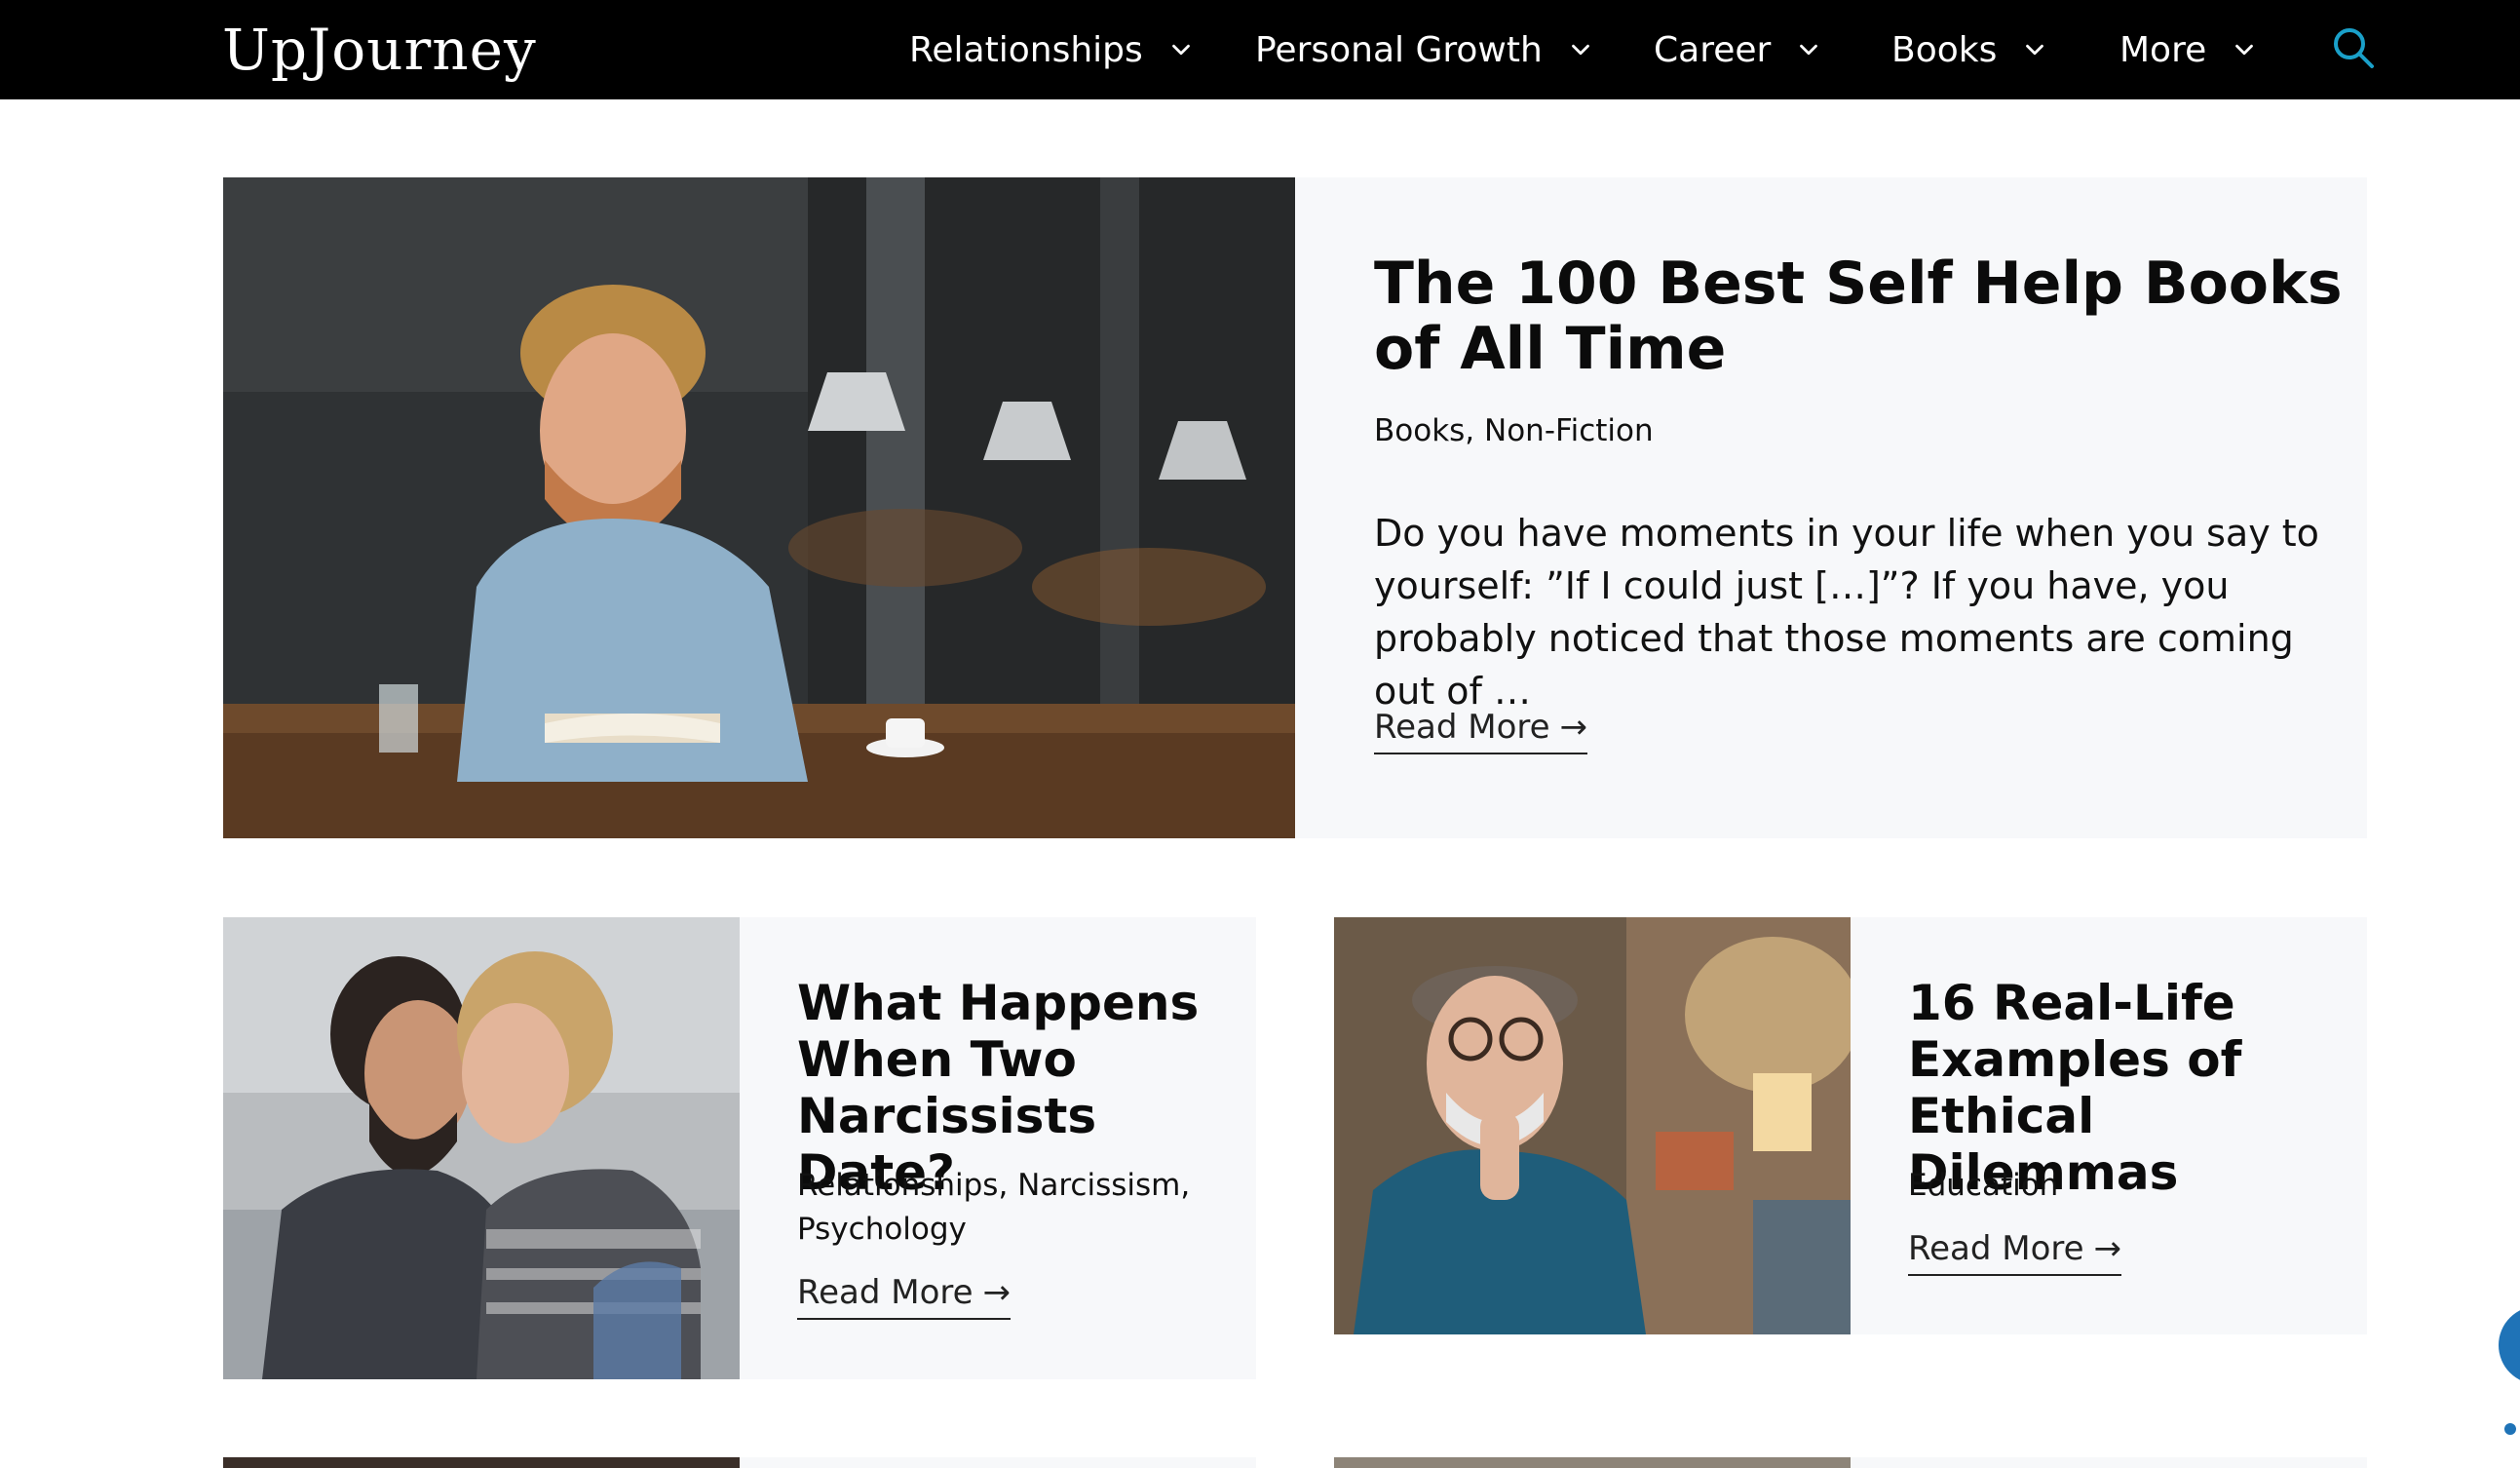 This screenshot has width=2520, height=1468. What do you see at coordinates (2112, 1186) in the screenshot?
I see `post-categories: Education` at bounding box center [2112, 1186].